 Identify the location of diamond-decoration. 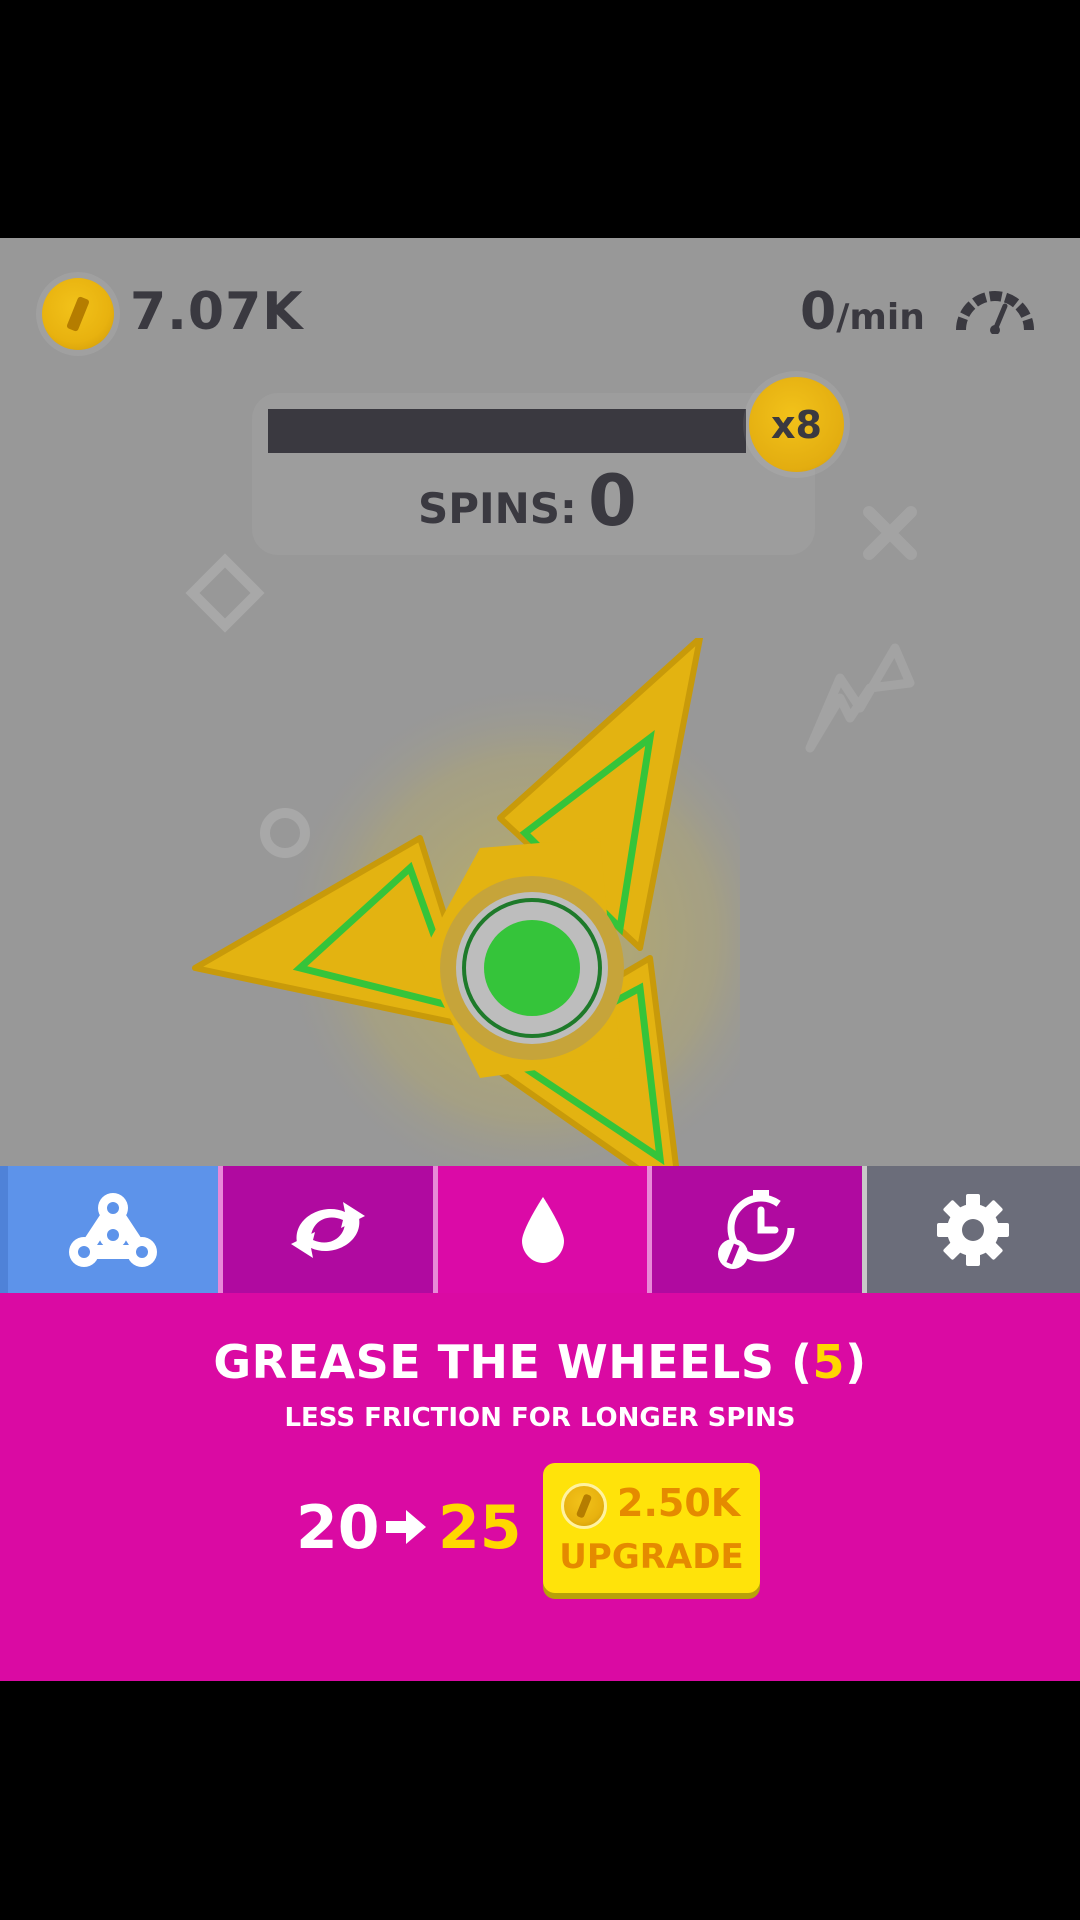
(225, 593).